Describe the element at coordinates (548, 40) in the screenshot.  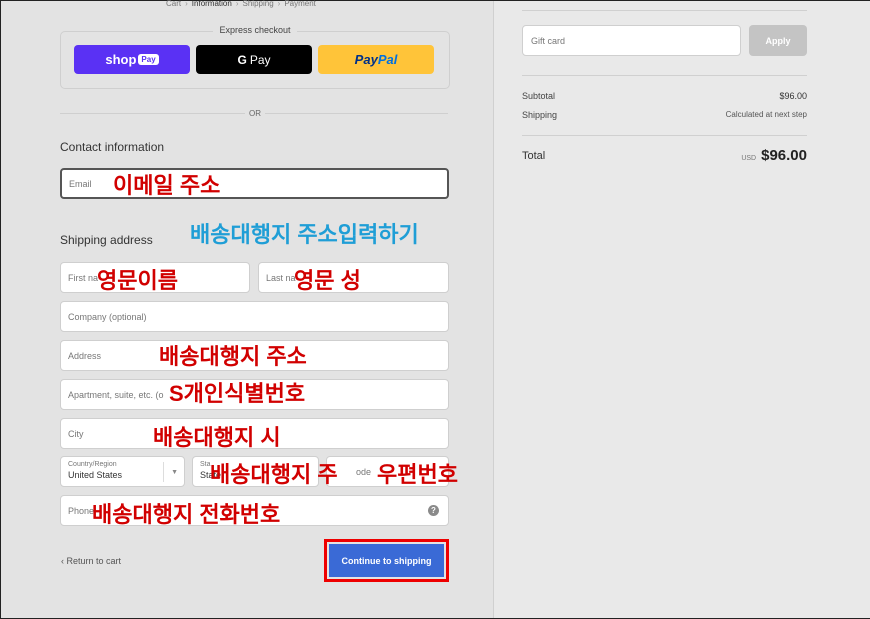
I see `gift-card-placeholder: Gift card` at that location.